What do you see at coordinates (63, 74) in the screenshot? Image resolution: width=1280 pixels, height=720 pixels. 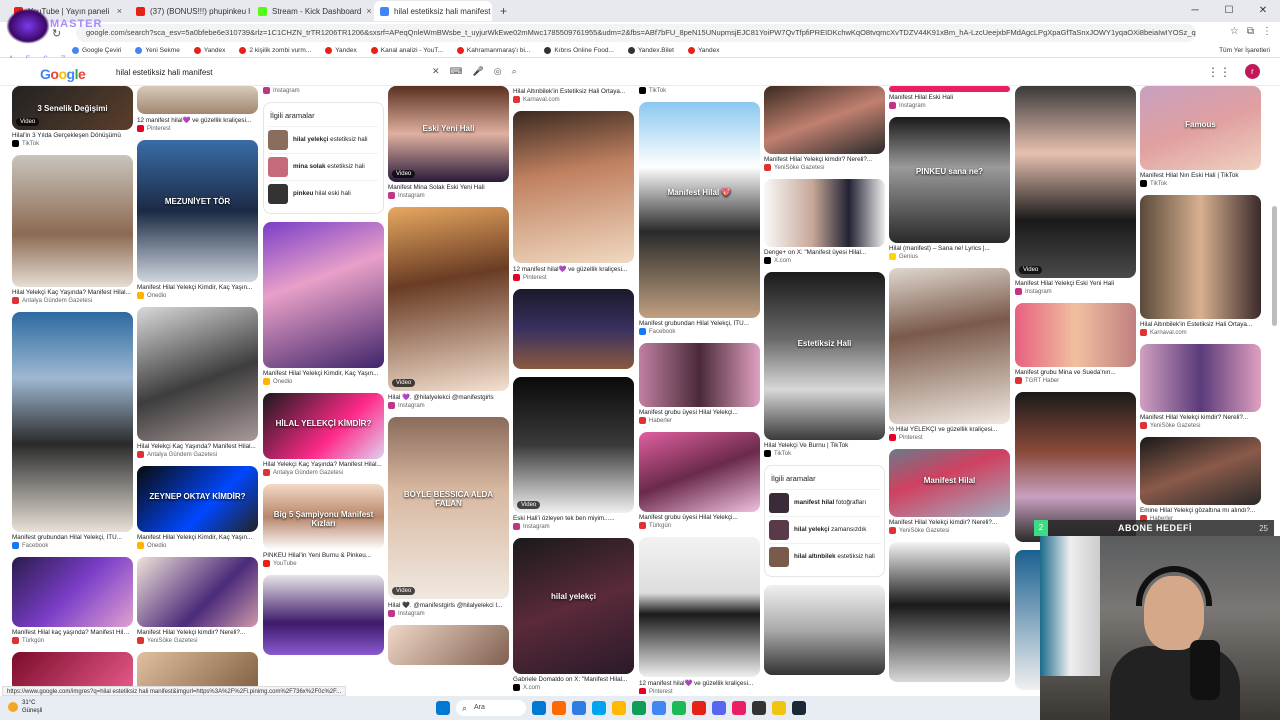 I see `google-logo: Google` at bounding box center [63, 74].